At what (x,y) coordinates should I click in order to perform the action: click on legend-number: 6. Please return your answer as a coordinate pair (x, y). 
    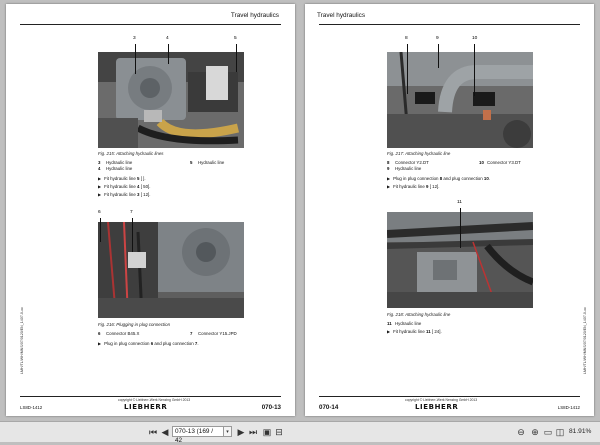
    Looking at the image, I should click on (99, 333).